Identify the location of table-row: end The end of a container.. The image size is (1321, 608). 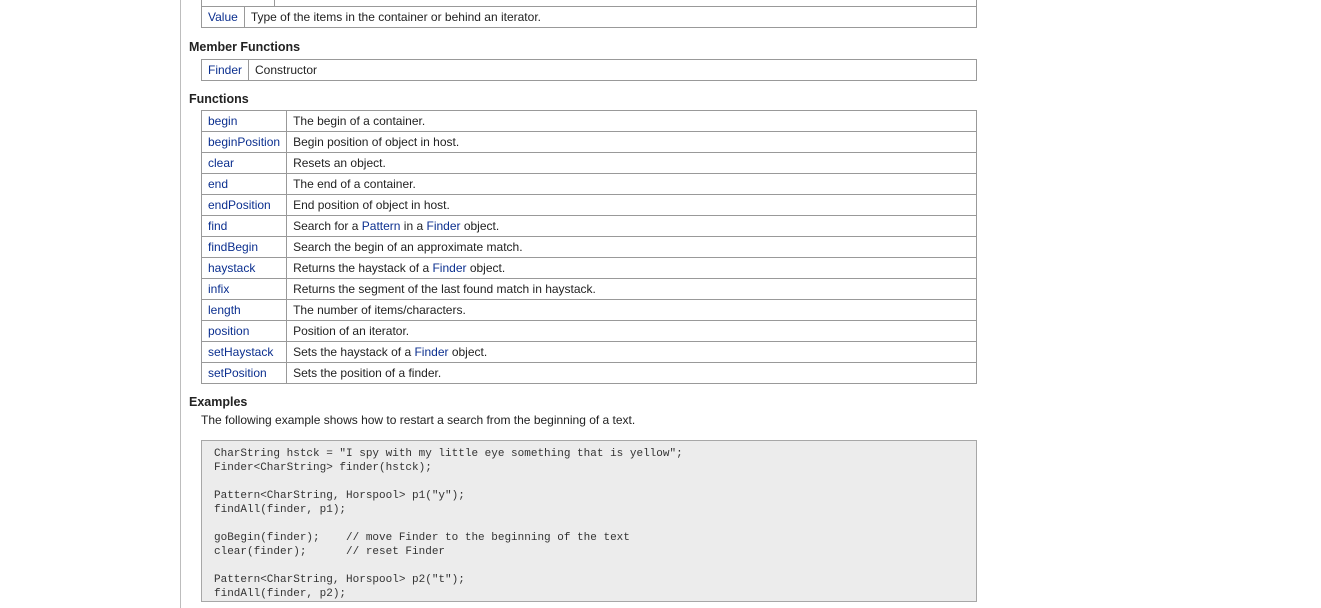
(588, 184).